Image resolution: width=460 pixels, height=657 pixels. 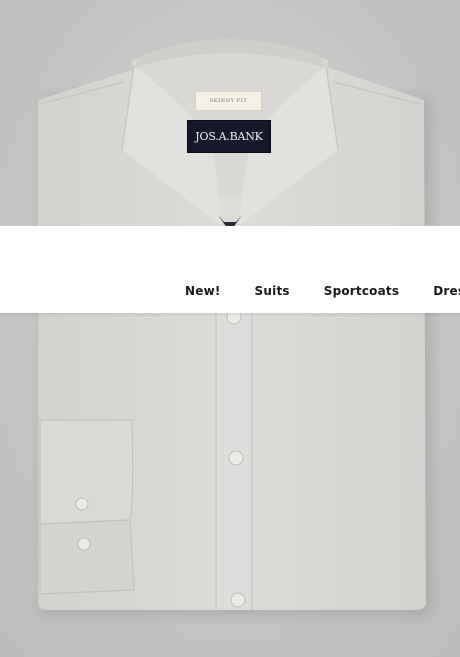 I want to click on nav-items: New! Suits Sportcoats Dress Shirts, so click(x=322, y=291).